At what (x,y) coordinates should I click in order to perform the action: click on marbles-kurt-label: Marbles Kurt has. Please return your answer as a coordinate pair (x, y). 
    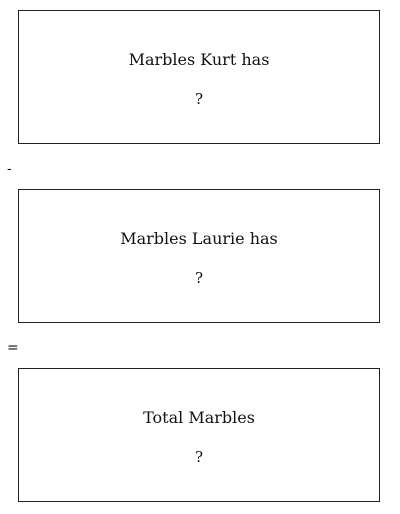
    Looking at the image, I should click on (199, 59).